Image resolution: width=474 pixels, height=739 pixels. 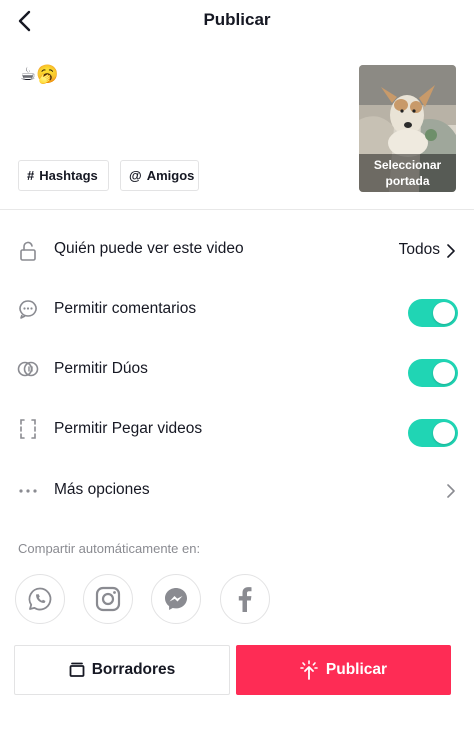 What do you see at coordinates (28, 251) in the screenshot?
I see `unlock-icon` at bounding box center [28, 251].